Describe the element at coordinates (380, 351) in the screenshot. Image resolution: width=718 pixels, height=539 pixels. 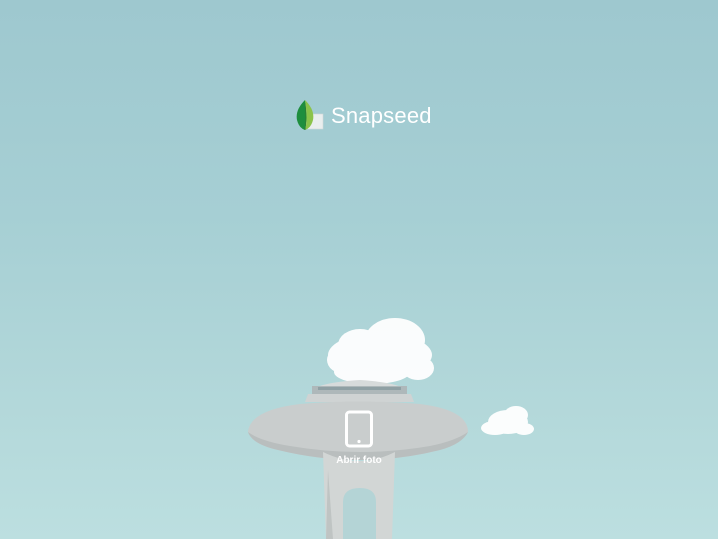
I see `cloud-large` at that location.